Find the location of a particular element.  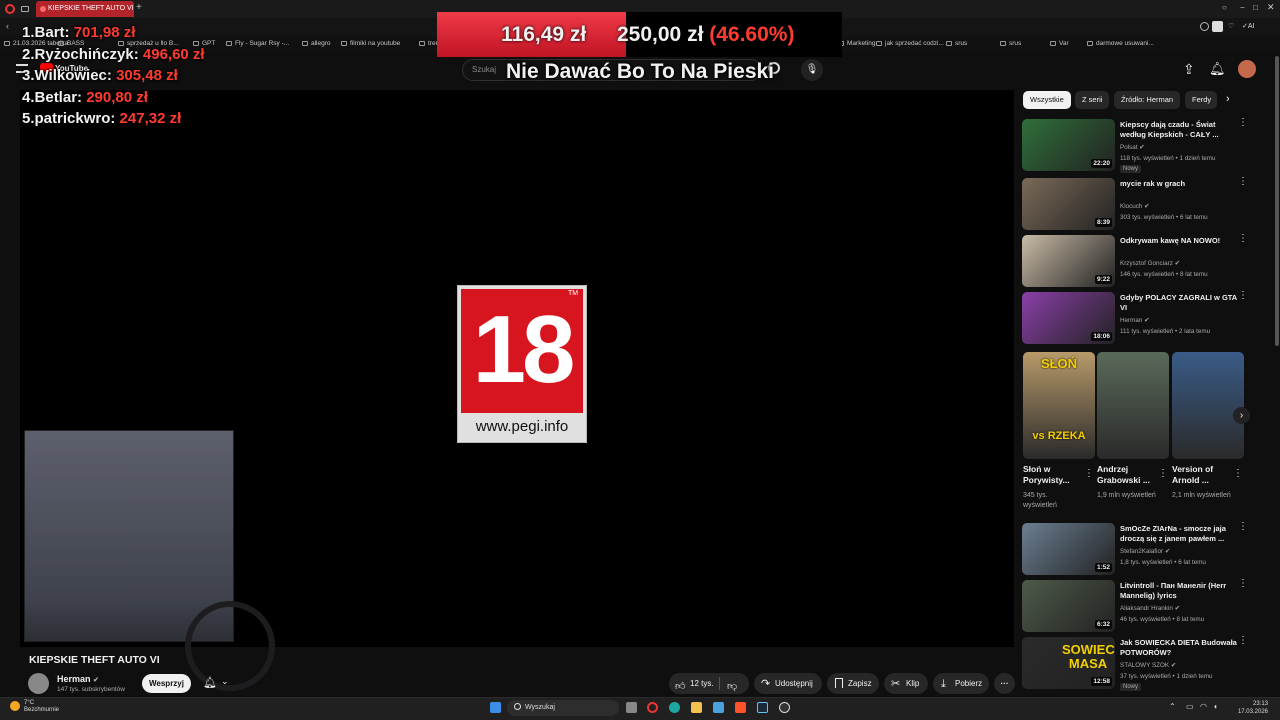

chevron-right-icon: › is located at coordinates (1228, 99).